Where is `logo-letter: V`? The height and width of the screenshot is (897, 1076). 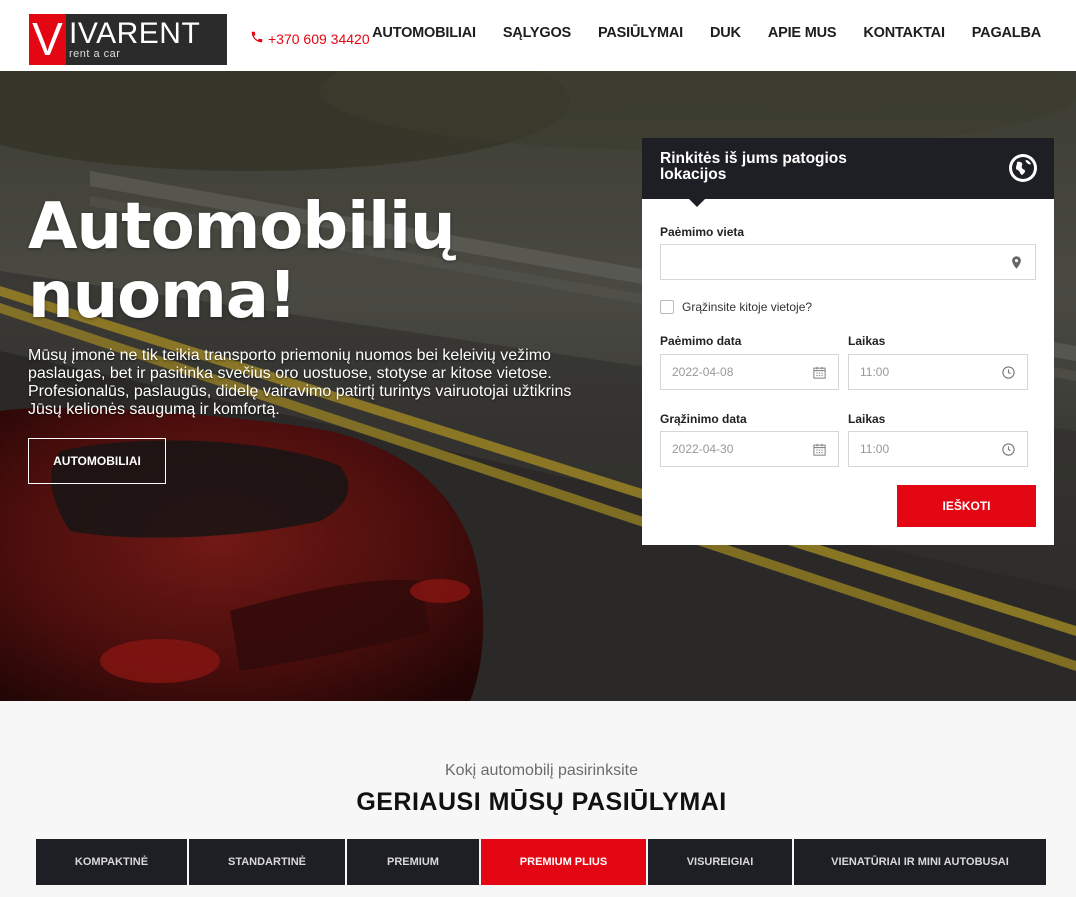 logo-letter: V is located at coordinates (47, 39).